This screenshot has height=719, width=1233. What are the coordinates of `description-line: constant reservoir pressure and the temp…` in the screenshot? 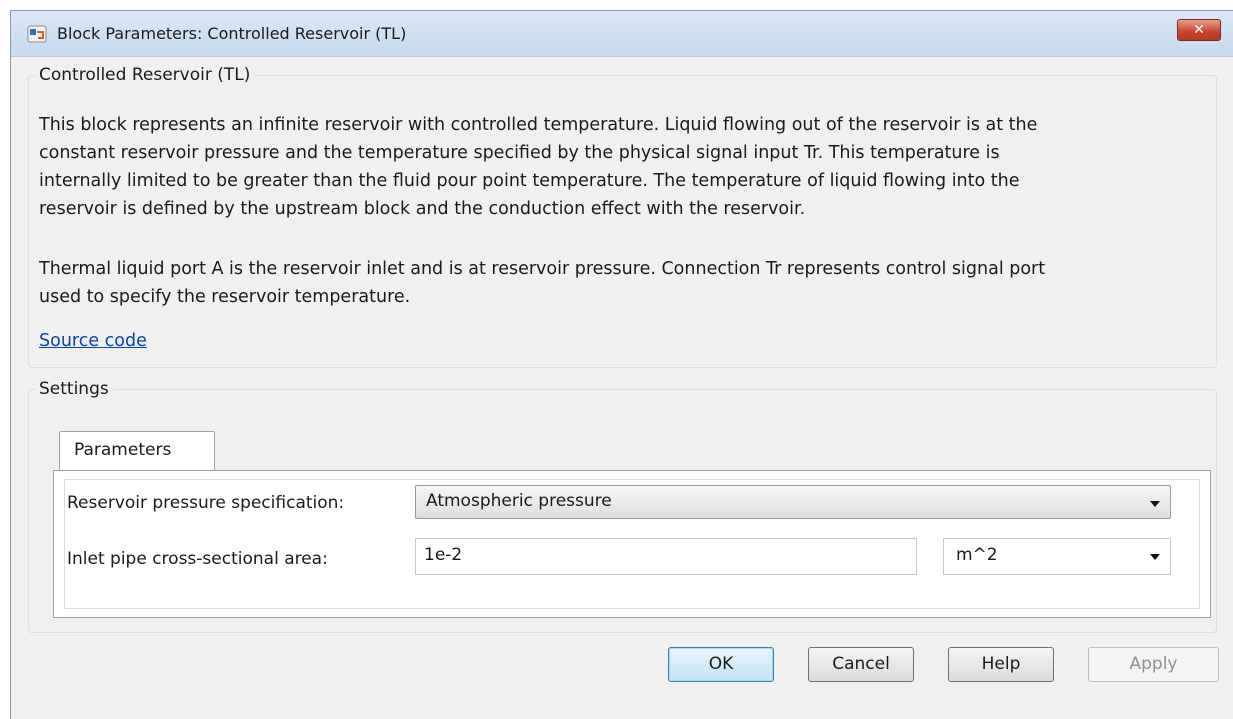 It's located at (519, 153).